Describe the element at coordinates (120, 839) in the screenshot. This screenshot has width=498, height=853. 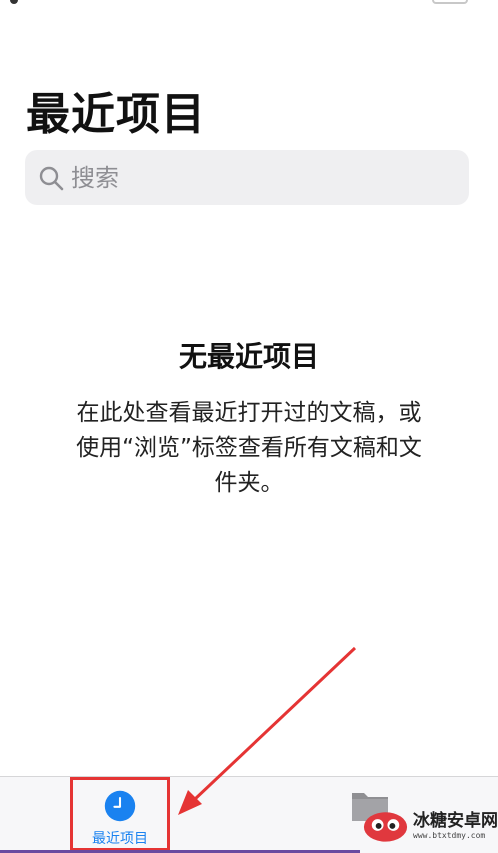
I see `tab-recents-label: 最近项目` at that location.